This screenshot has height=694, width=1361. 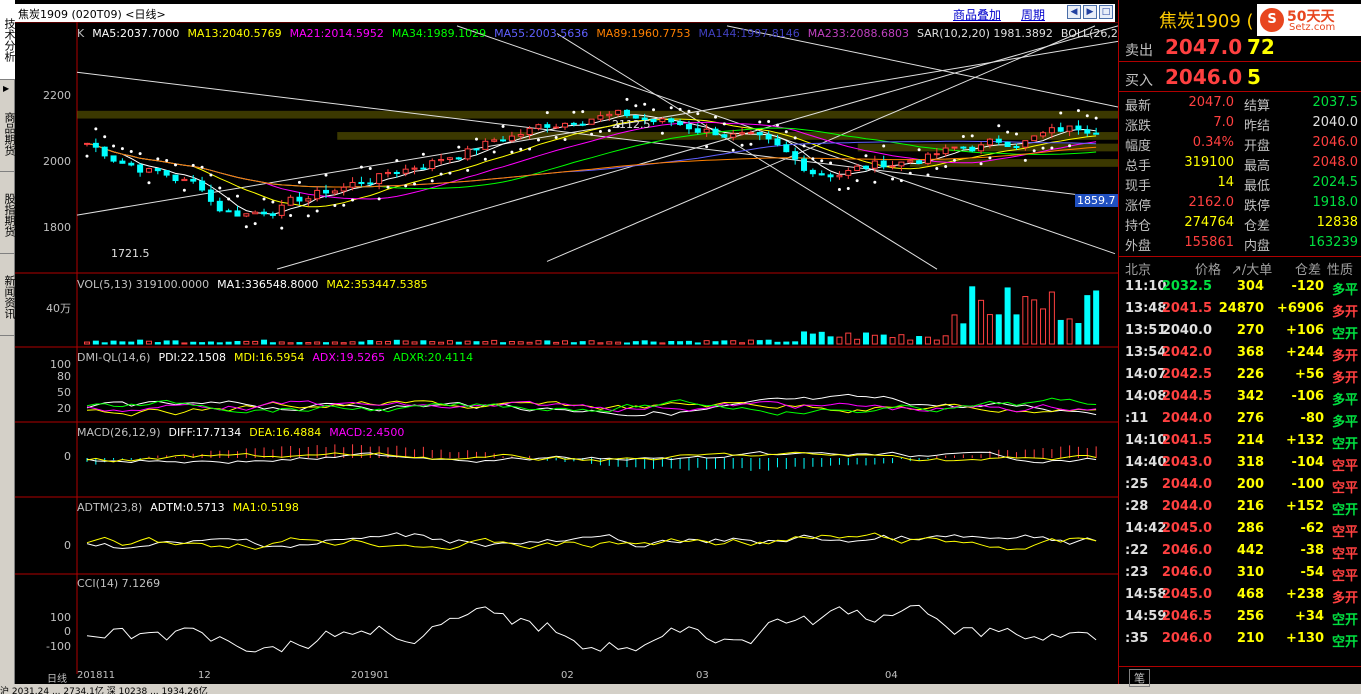 What do you see at coordinates (1240, 639) in the screenshot?
I see `tick-row: :35 2046.0 210 +130 空开` at bounding box center [1240, 639].